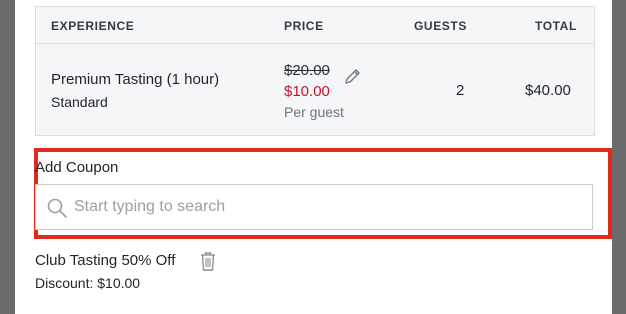 This screenshot has height=314, width=626. Describe the element at coordinates (548, 90) in the screenshot. I see `row-total: $40.00` at that location.